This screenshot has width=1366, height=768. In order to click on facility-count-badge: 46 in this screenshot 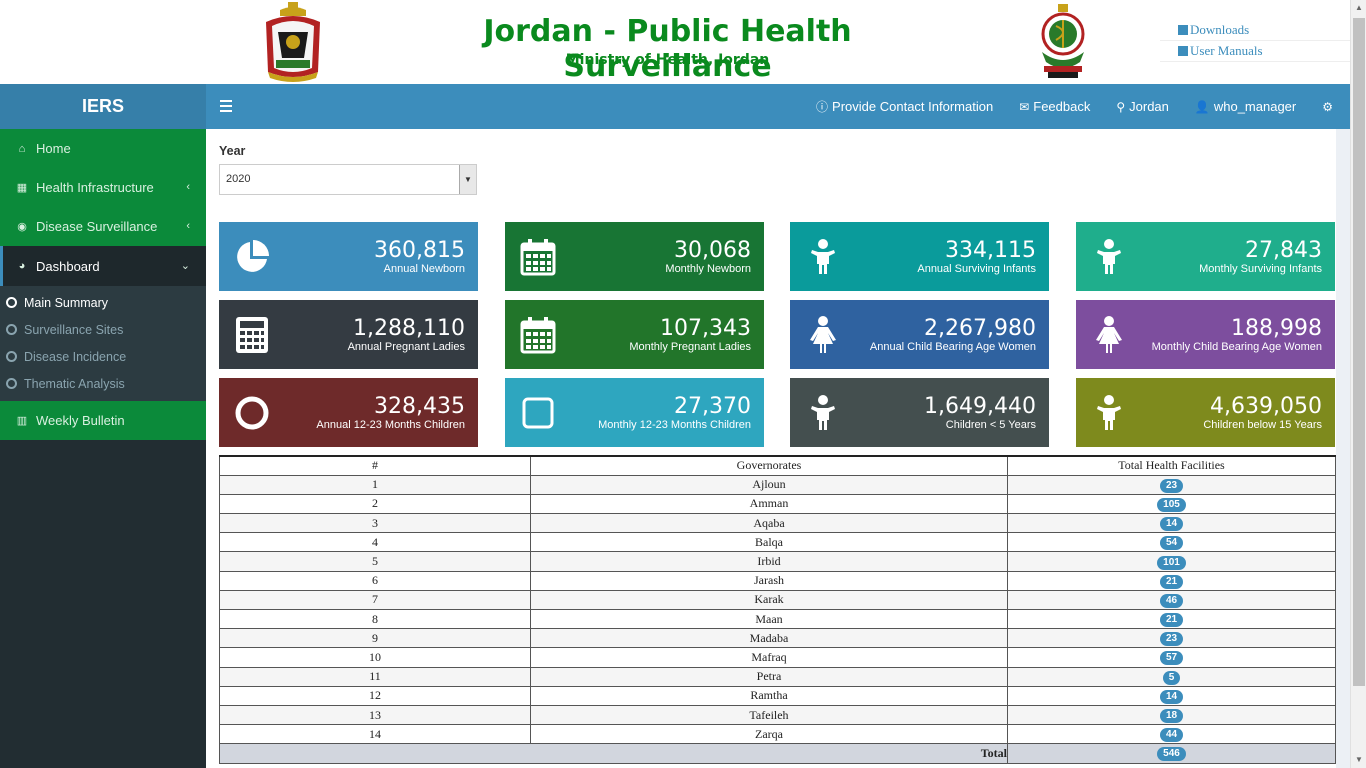, I will do `click(1171, 600)`.